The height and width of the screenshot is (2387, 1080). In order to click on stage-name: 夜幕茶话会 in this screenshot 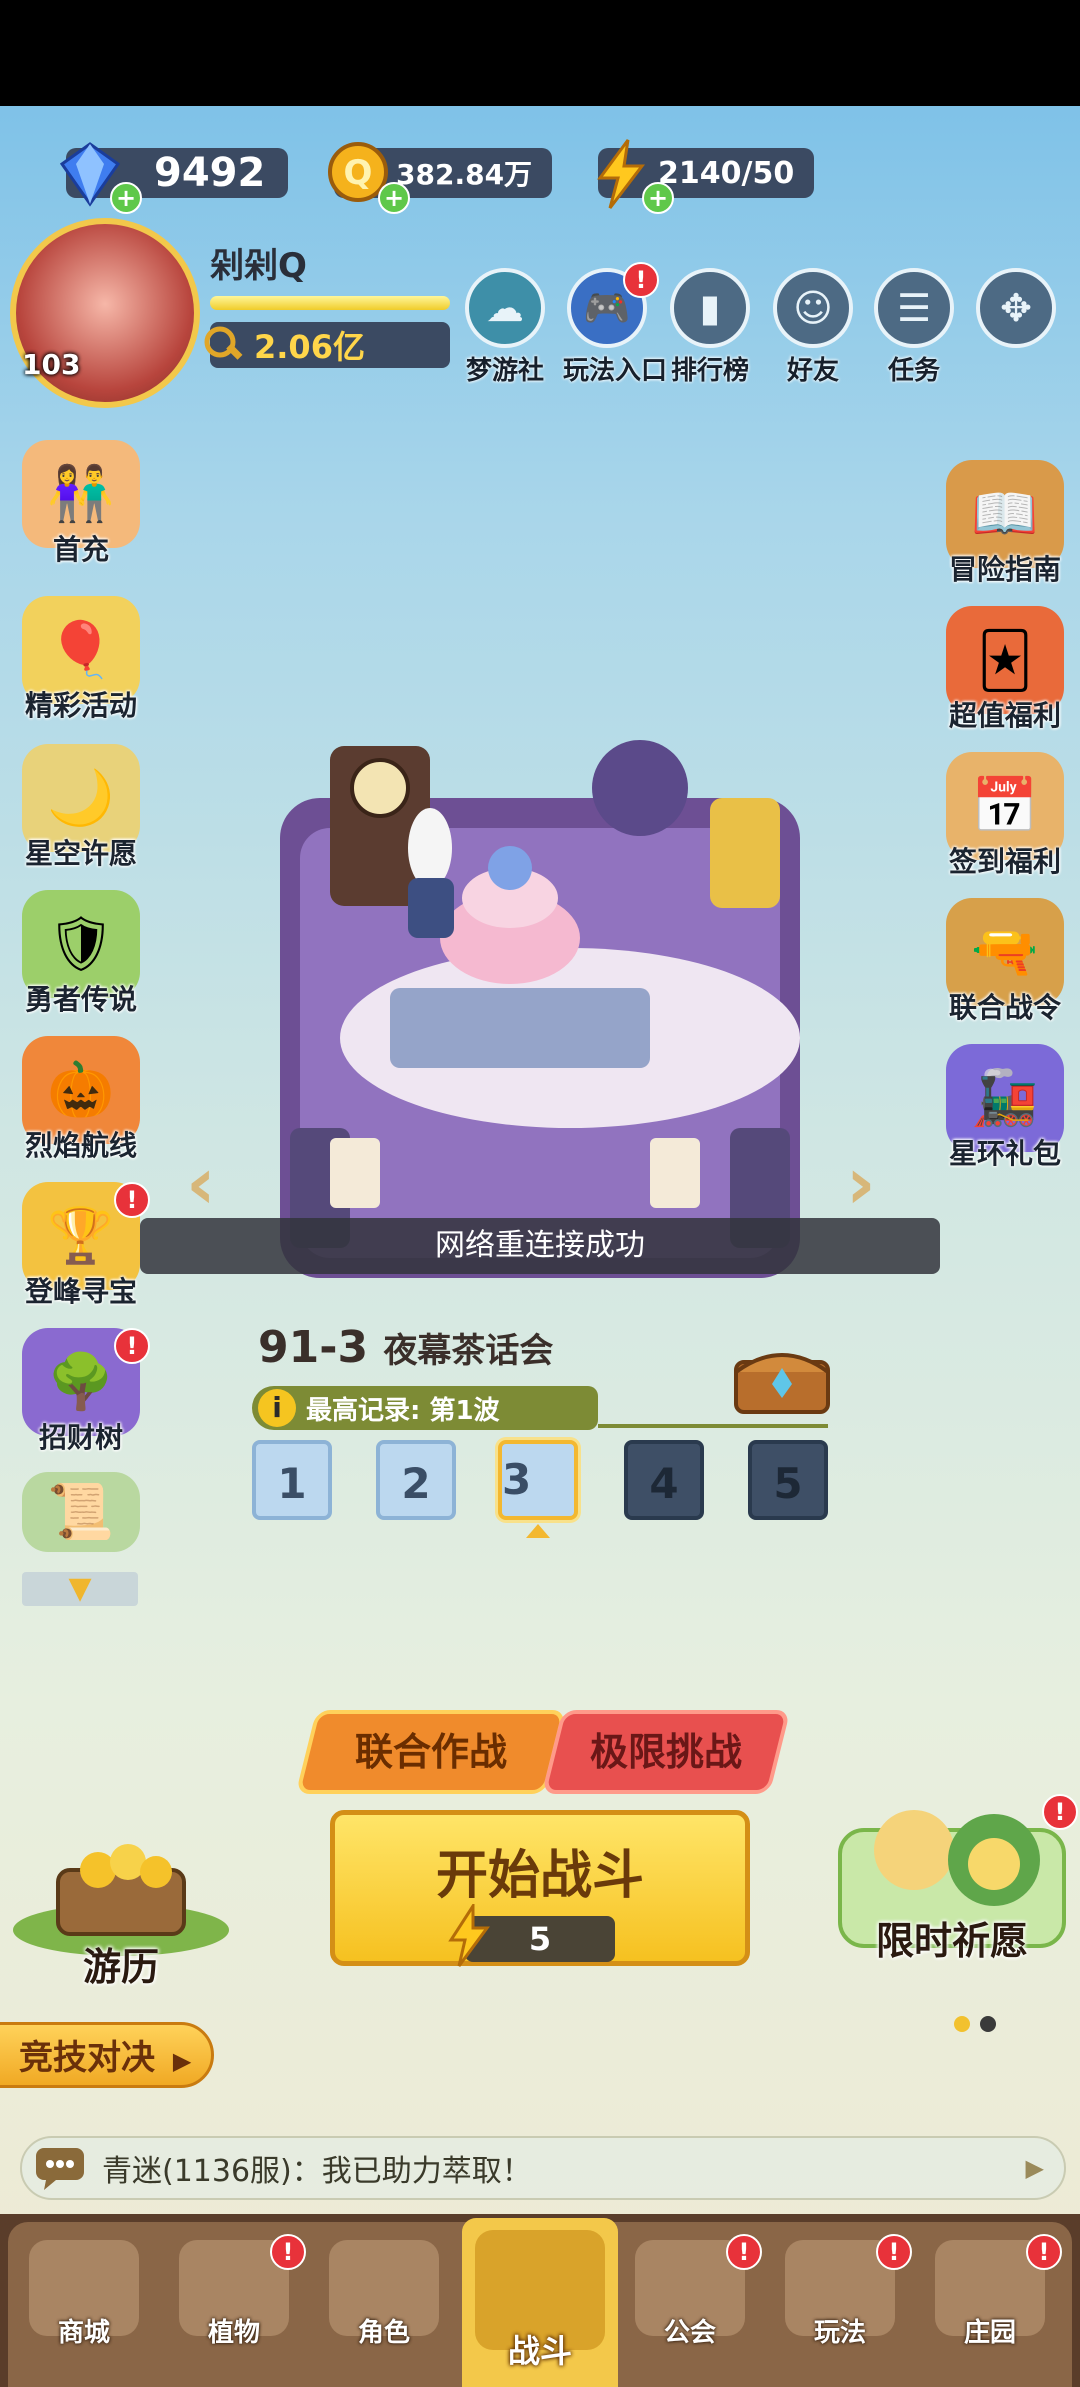, I will do `click(468, 1351)`.